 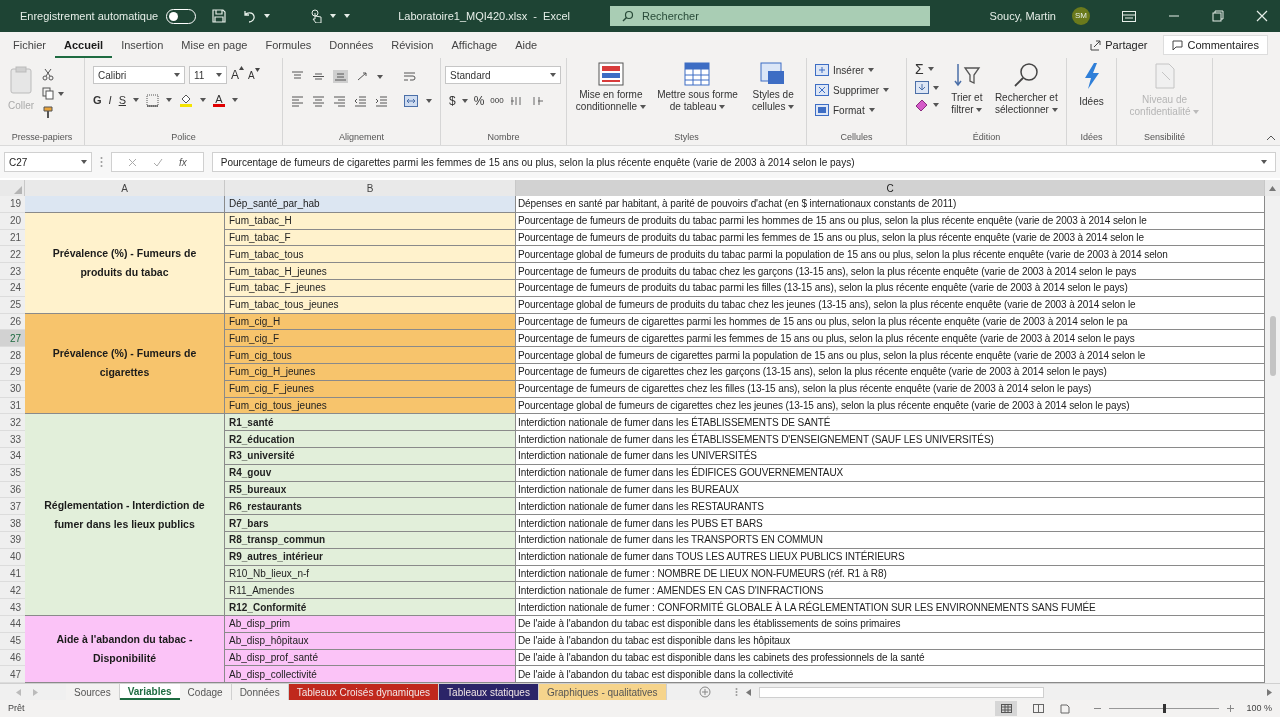 I want to click on name-box: C27, so click(x=48, y=162).